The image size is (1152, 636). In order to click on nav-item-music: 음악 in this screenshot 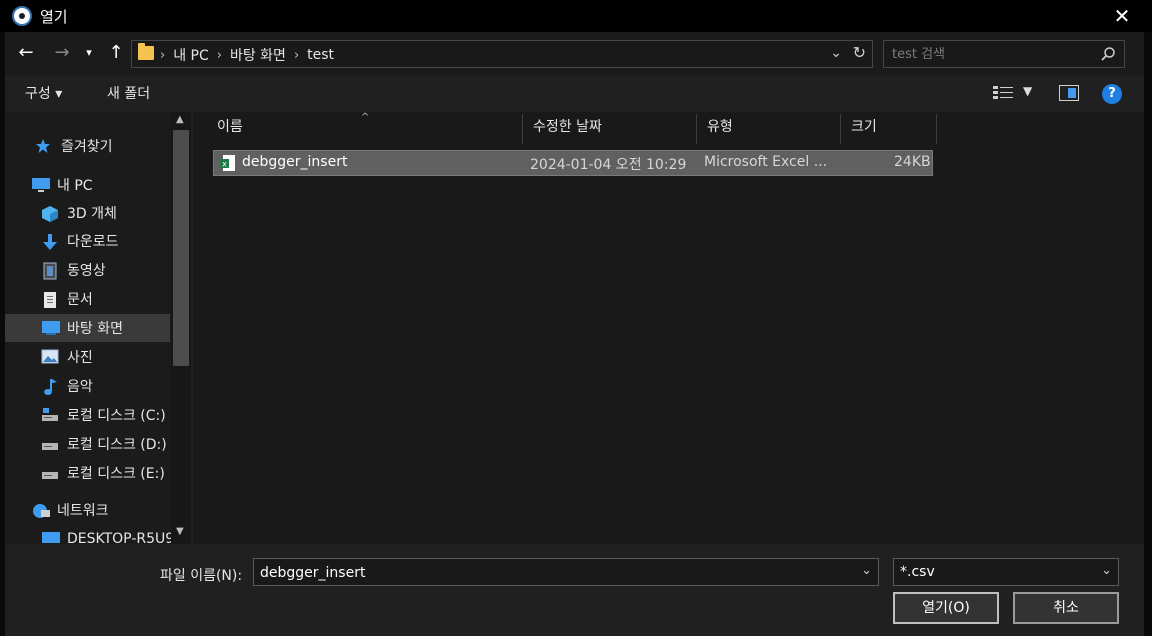, I will do `click(87, 386)`.